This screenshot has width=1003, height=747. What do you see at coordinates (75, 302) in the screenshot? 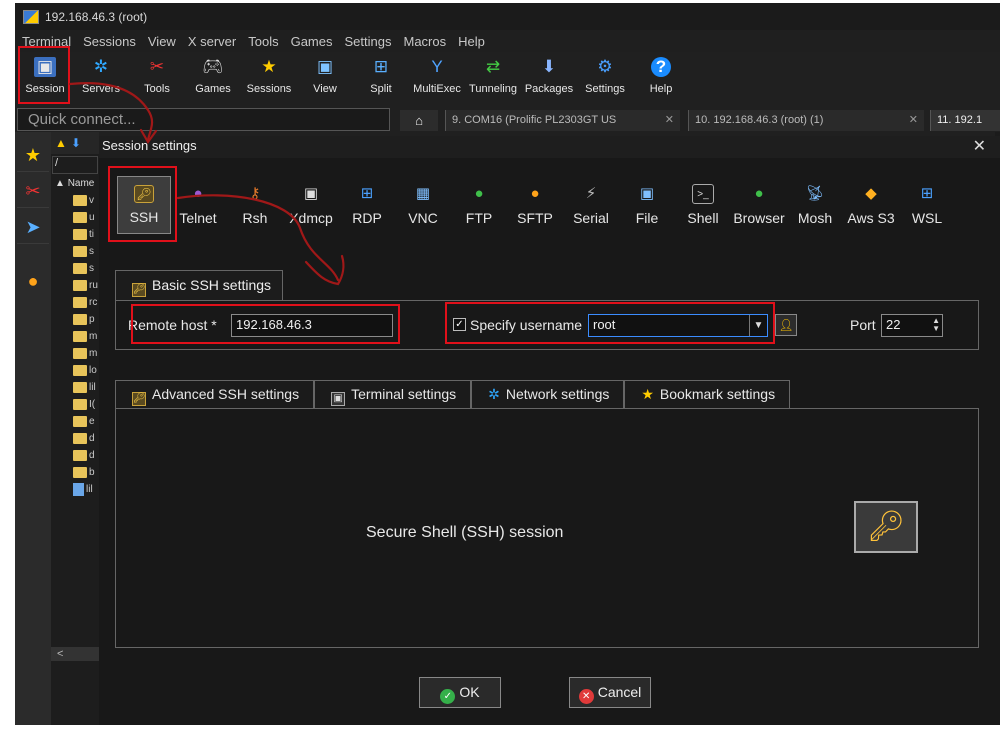
I see `file-list-item: rc` at bounding box center [75, 302].